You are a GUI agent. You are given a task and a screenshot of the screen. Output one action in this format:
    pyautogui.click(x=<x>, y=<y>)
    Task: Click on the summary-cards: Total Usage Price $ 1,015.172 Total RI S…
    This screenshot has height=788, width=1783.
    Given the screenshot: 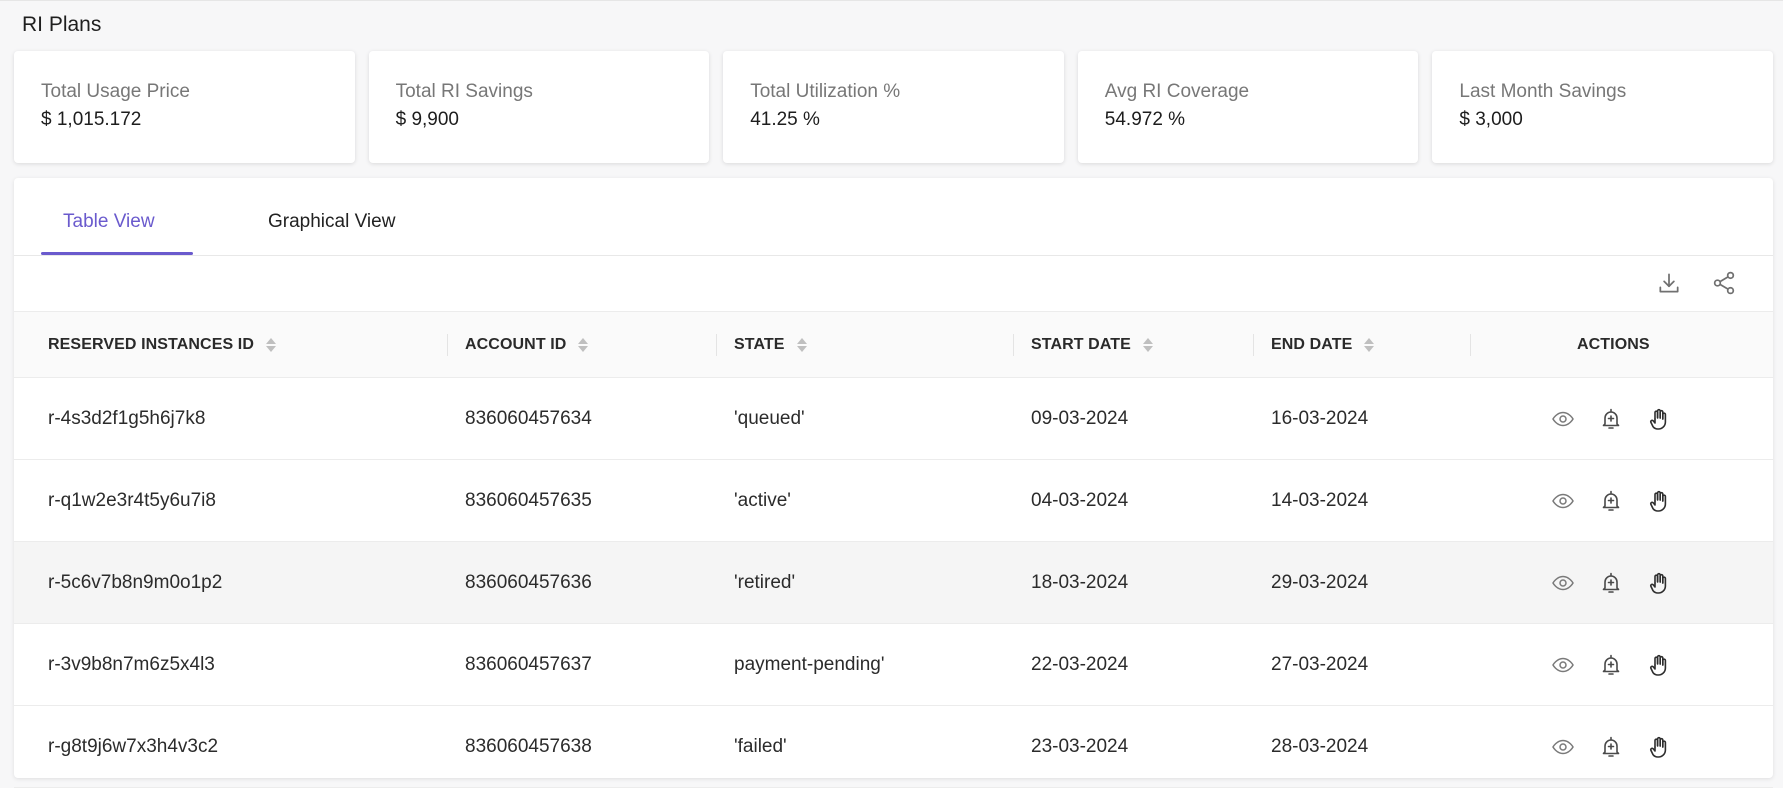 What is the action you would take?
    pyautogui.click(x=893, y=107)
    